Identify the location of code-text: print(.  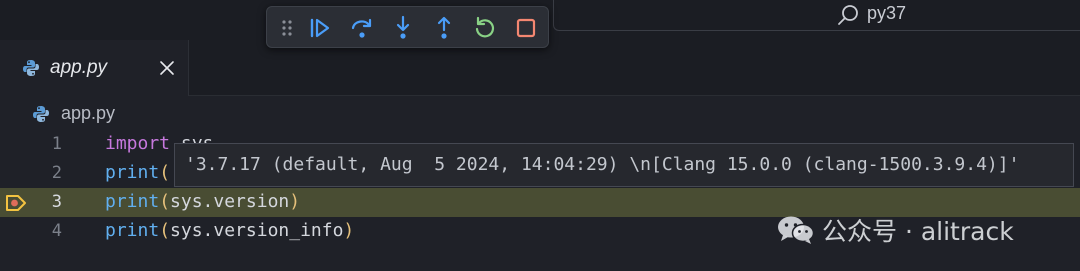
(137, 172).